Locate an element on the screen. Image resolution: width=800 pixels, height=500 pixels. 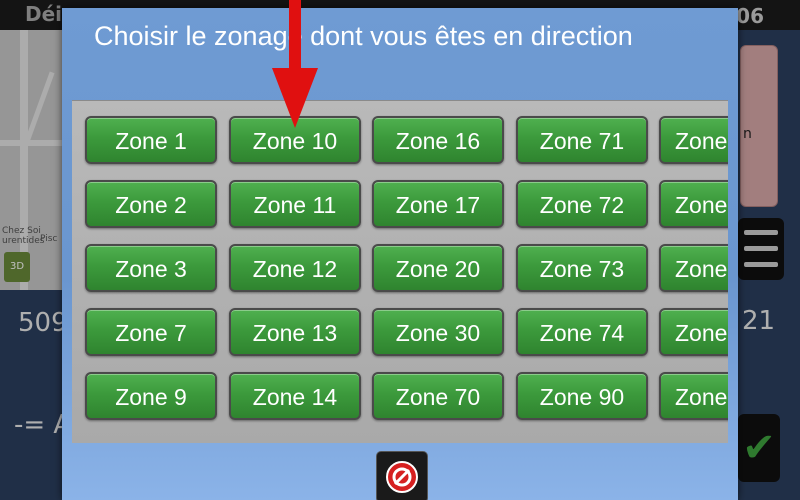
zone-button: Zone 17 is located at coordinates (438, 204).